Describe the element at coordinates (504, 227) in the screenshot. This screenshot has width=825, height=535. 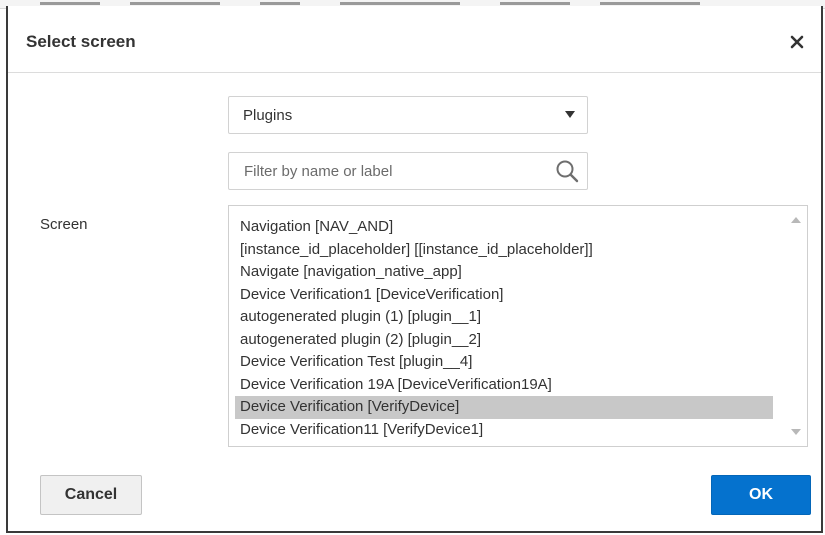
I see `screen-list-item: Navigation [NAV_AND]` at that location.